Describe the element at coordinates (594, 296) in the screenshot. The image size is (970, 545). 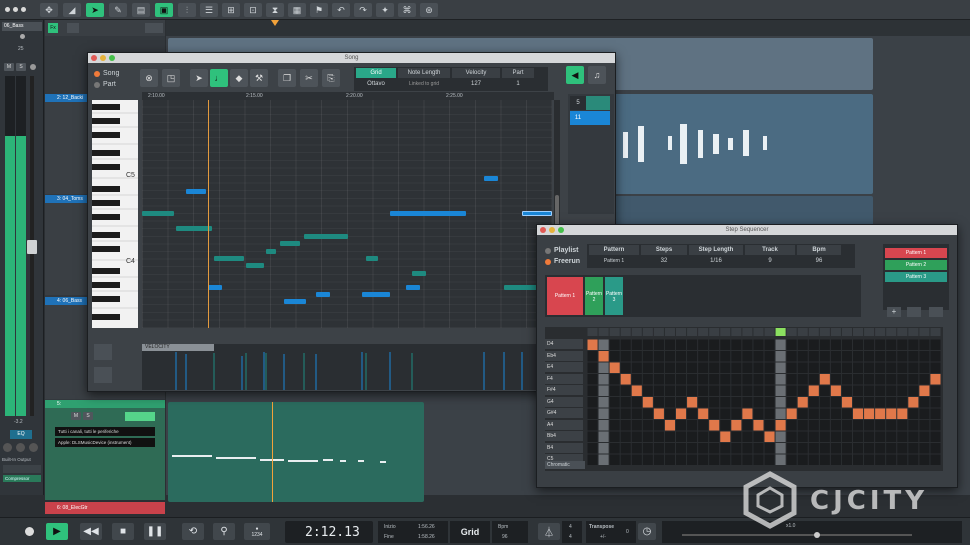
I see `playlist-slot-2: Pattern 2` at that location.